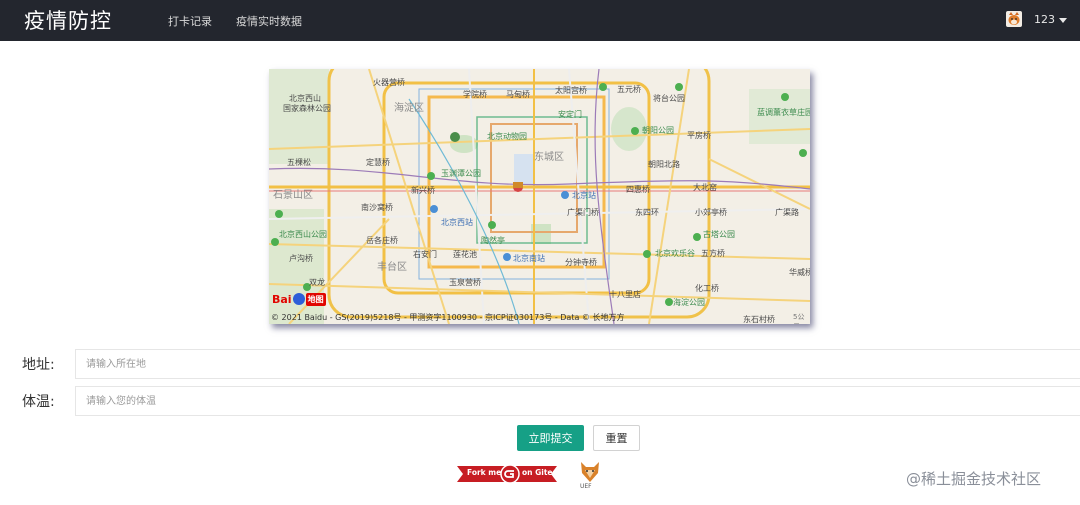 The height and width of the screenshot is (505, 1080). I want to click on top-navbar: 疫情防控 打卡记录 疫情实时数据 123, so click(540, 20).